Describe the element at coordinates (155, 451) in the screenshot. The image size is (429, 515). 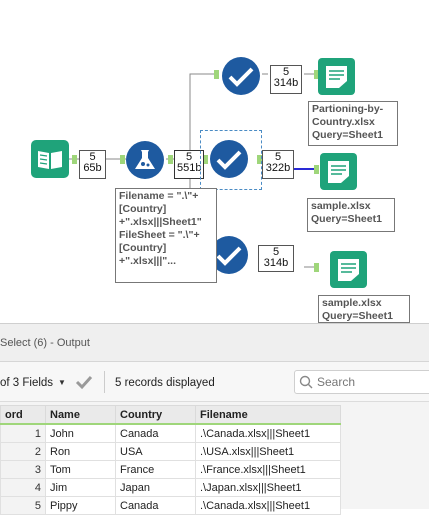
I see `cell-country: USA` at that location.